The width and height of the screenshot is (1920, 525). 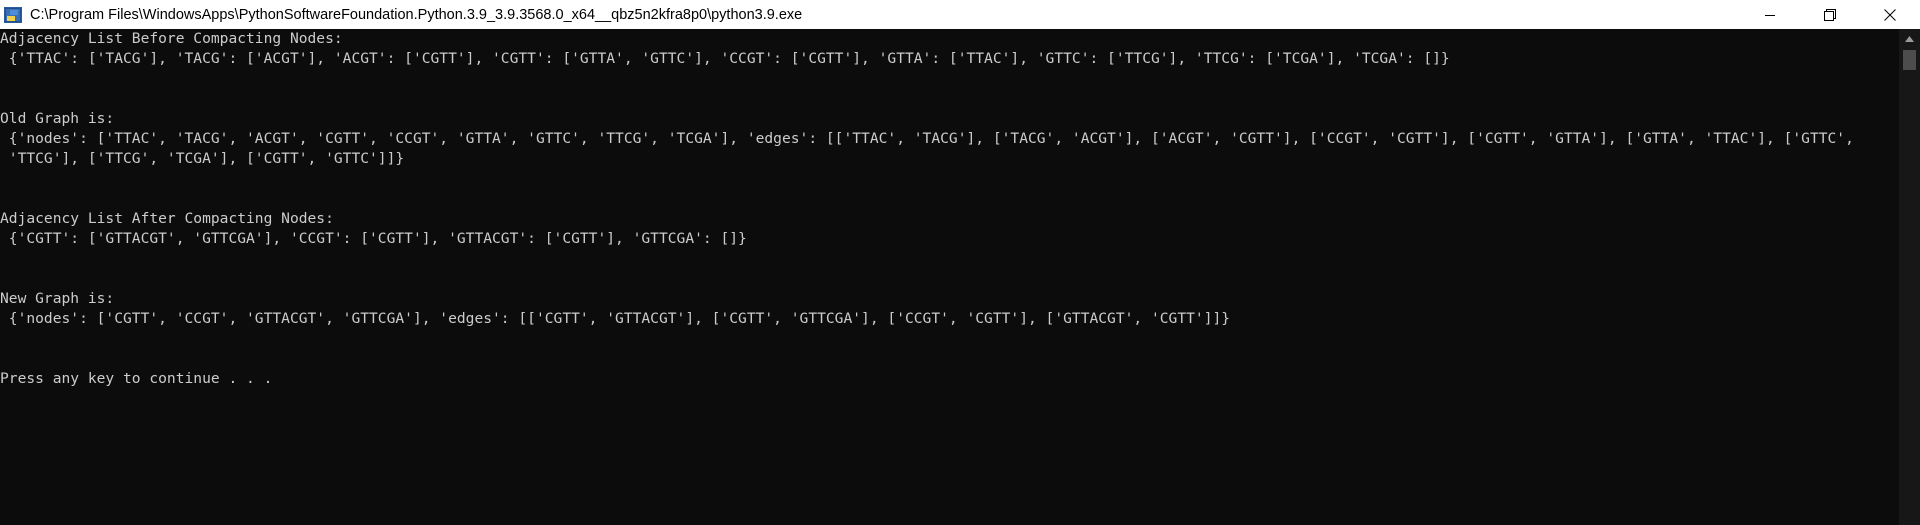 What do you see at coordinates (57, 298) in the screenshot?
I see `console-line: New Graph is:` at bounding box center [57, 298].